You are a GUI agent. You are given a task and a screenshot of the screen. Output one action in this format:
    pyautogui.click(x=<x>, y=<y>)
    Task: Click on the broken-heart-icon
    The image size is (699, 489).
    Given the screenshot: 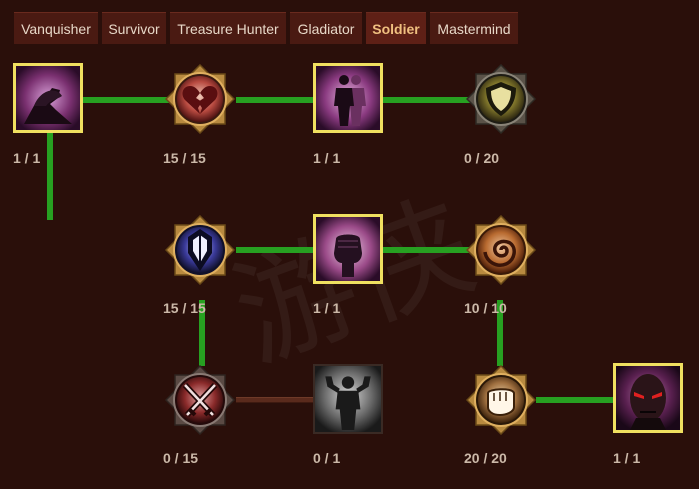 What is the action you would take?
    pyautogui.click(x=200, y=99)
    